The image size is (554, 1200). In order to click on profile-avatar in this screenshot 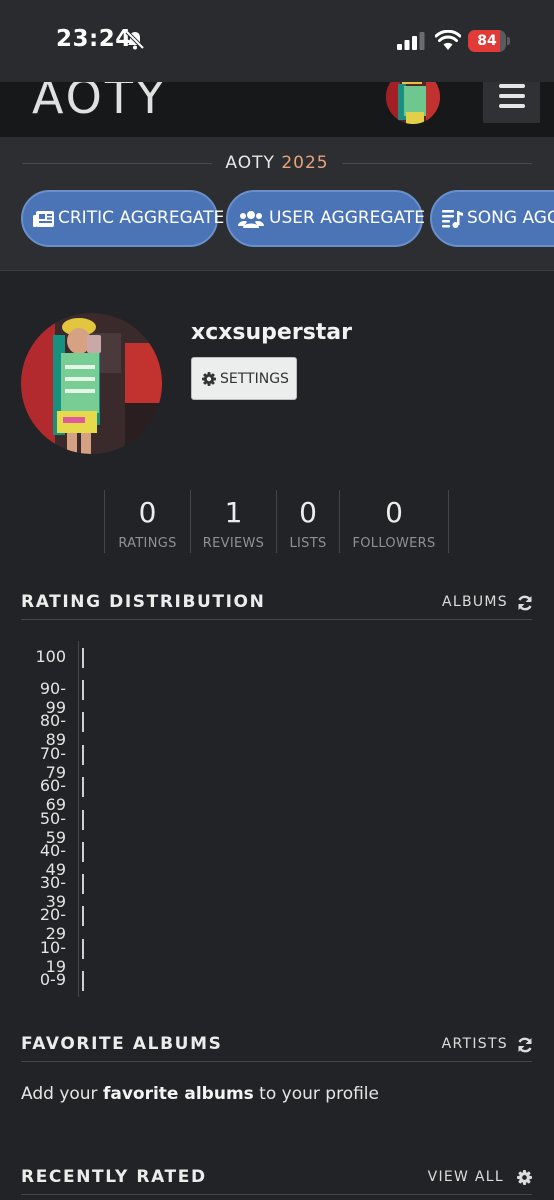, I will do `click(91, 383)`.